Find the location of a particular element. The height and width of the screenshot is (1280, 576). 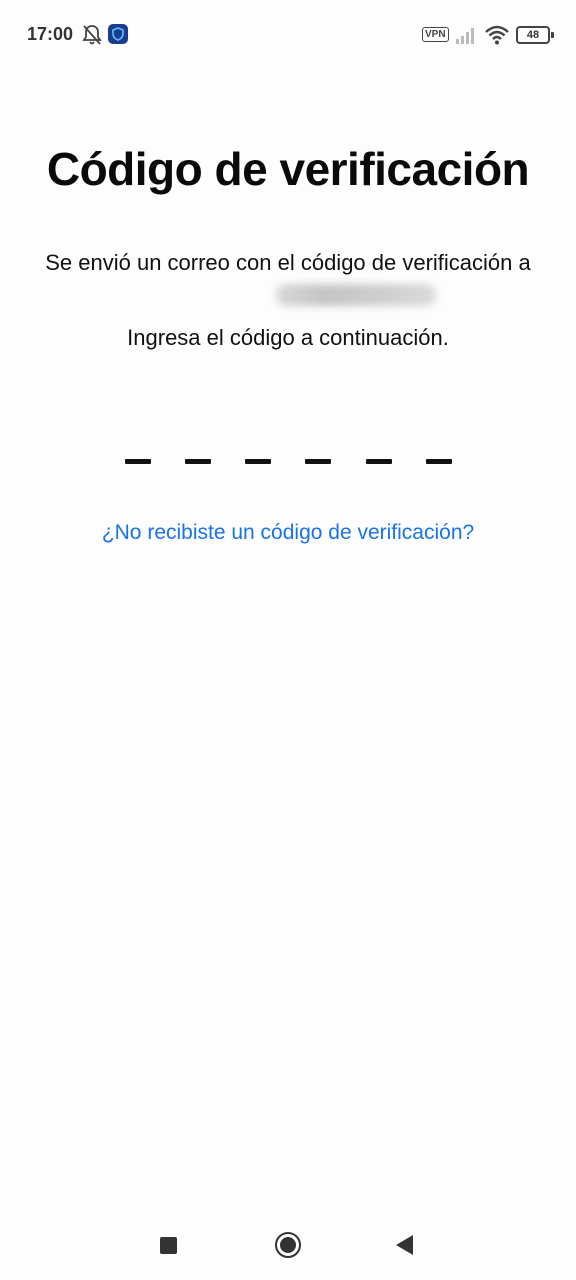

redacted-email is located at coordinates (355, 295).